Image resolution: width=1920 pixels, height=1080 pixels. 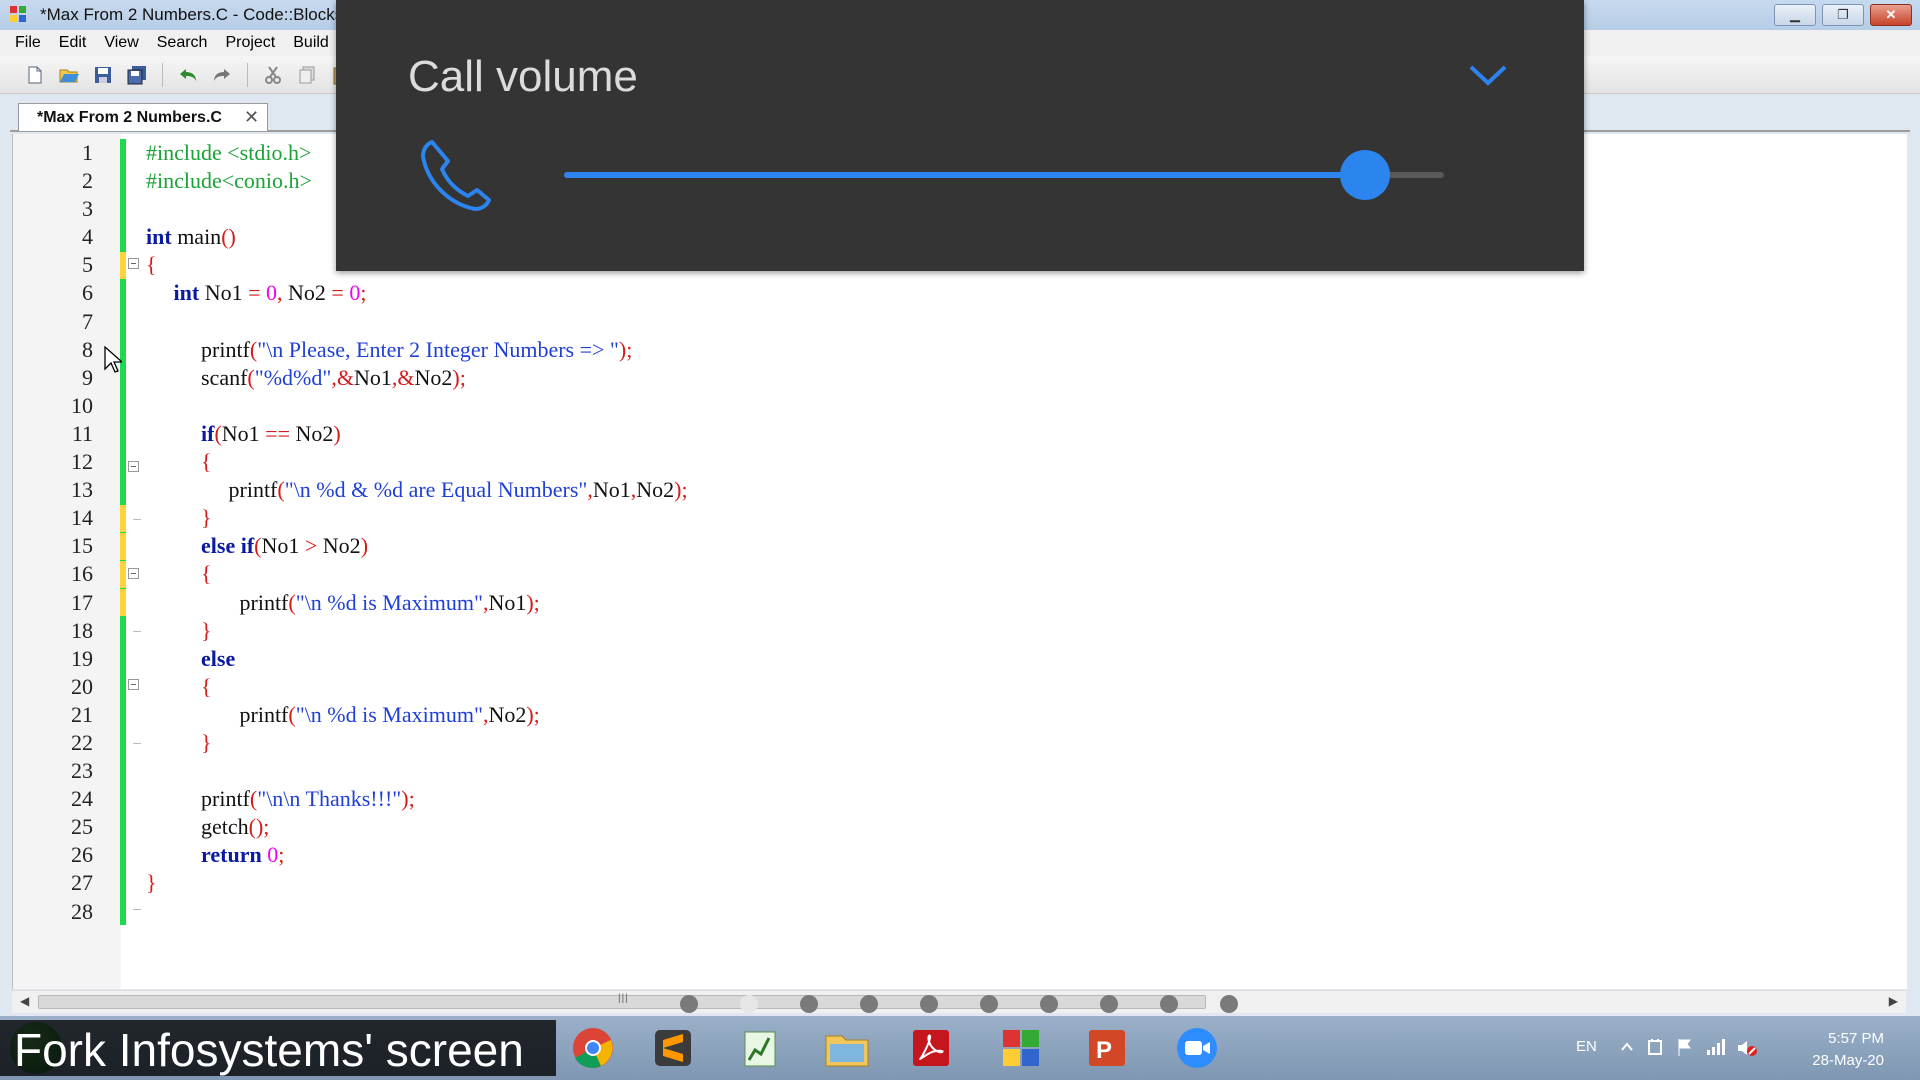 I want to click on menu-build: Build, so click(x=311, y=43).